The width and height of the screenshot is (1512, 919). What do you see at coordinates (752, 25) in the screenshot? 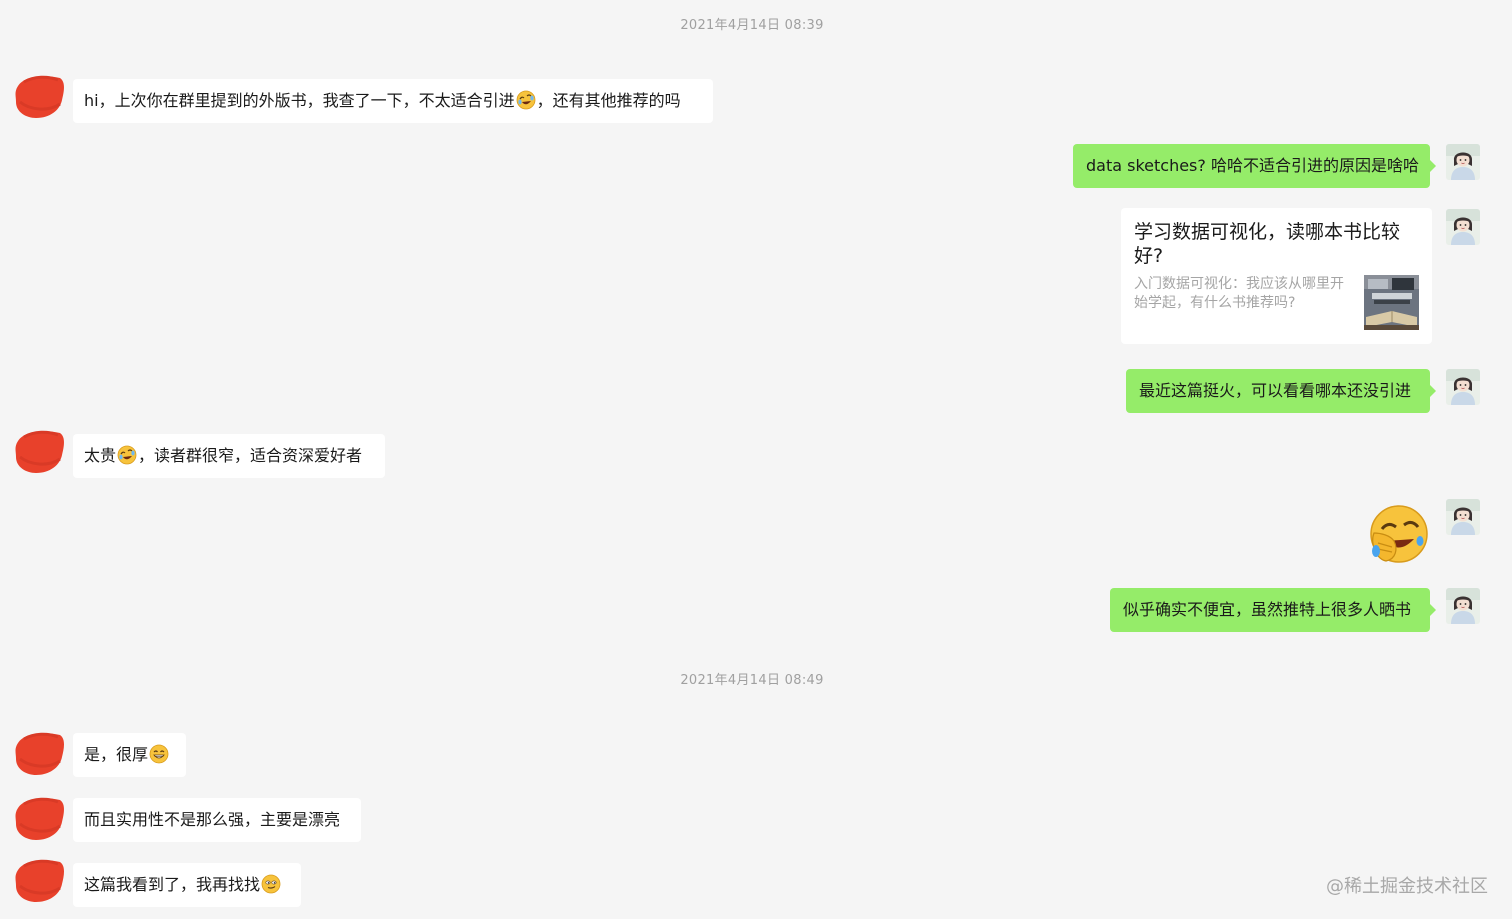
I see `timestamp-1: 2021年4月14日 08:39` at bounding box center [752, 25].